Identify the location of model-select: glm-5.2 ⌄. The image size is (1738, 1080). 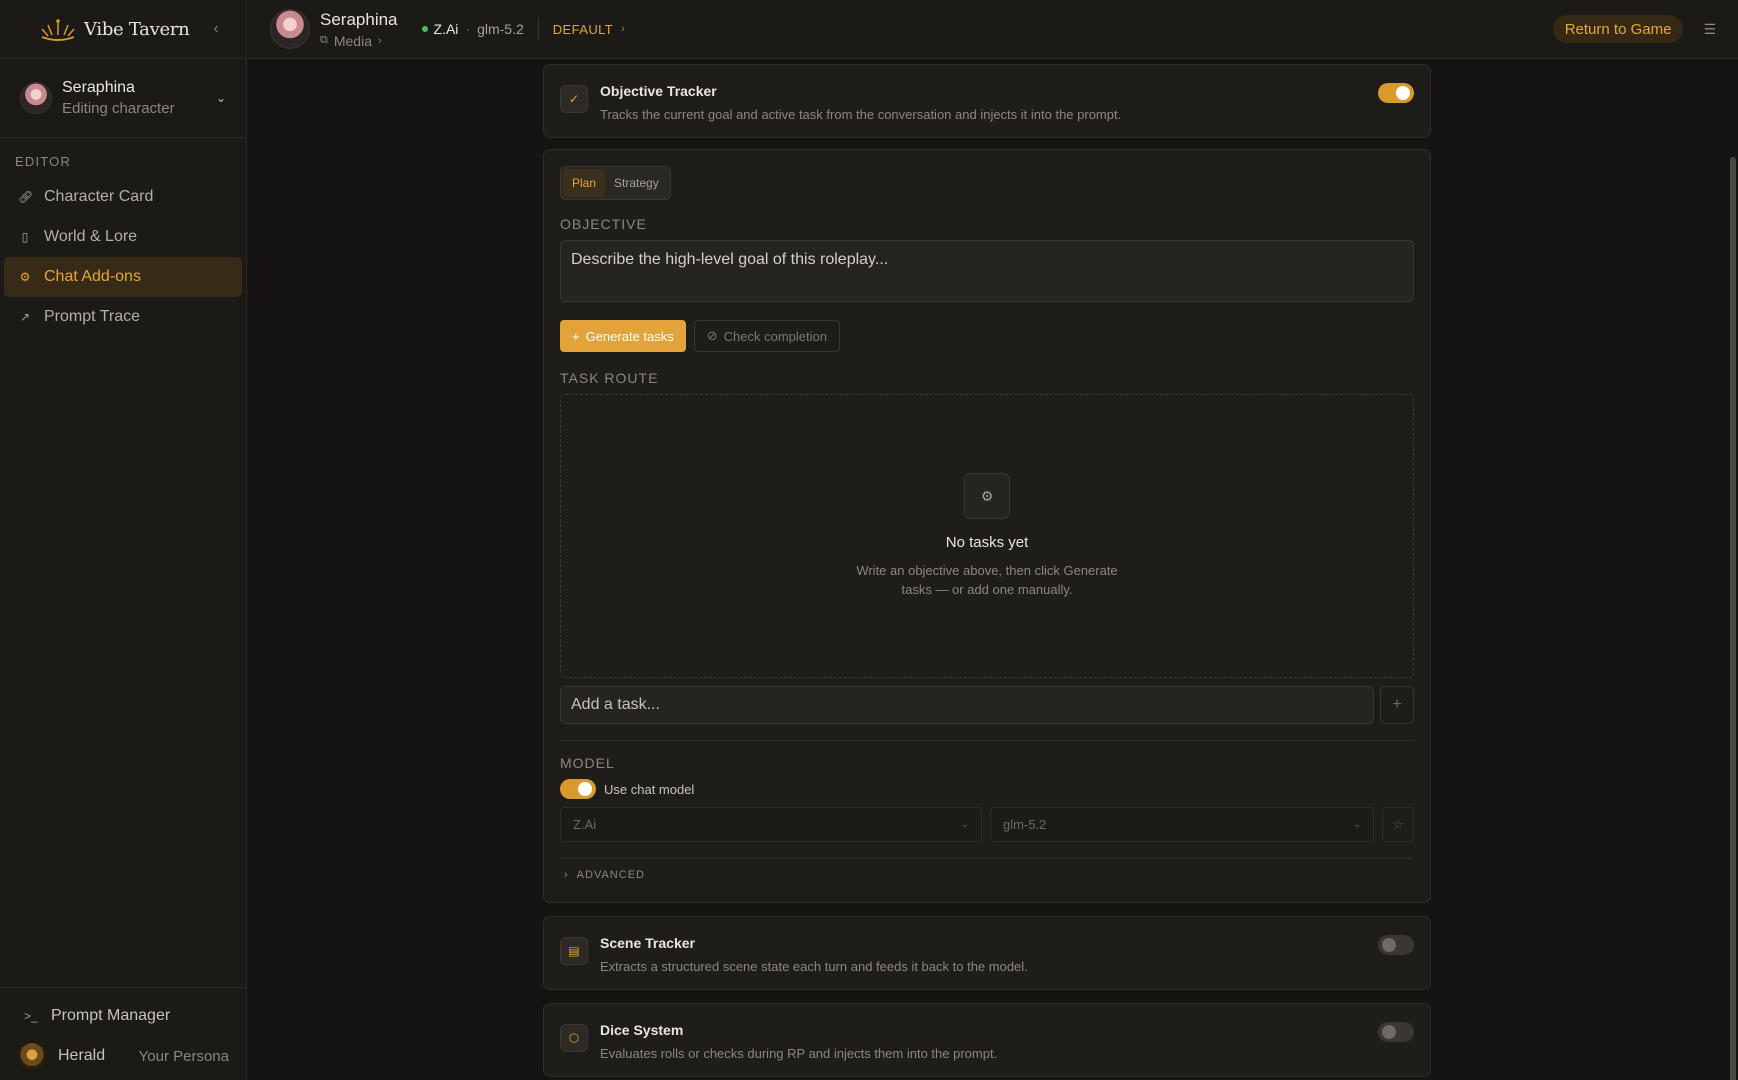
(1182, 824).